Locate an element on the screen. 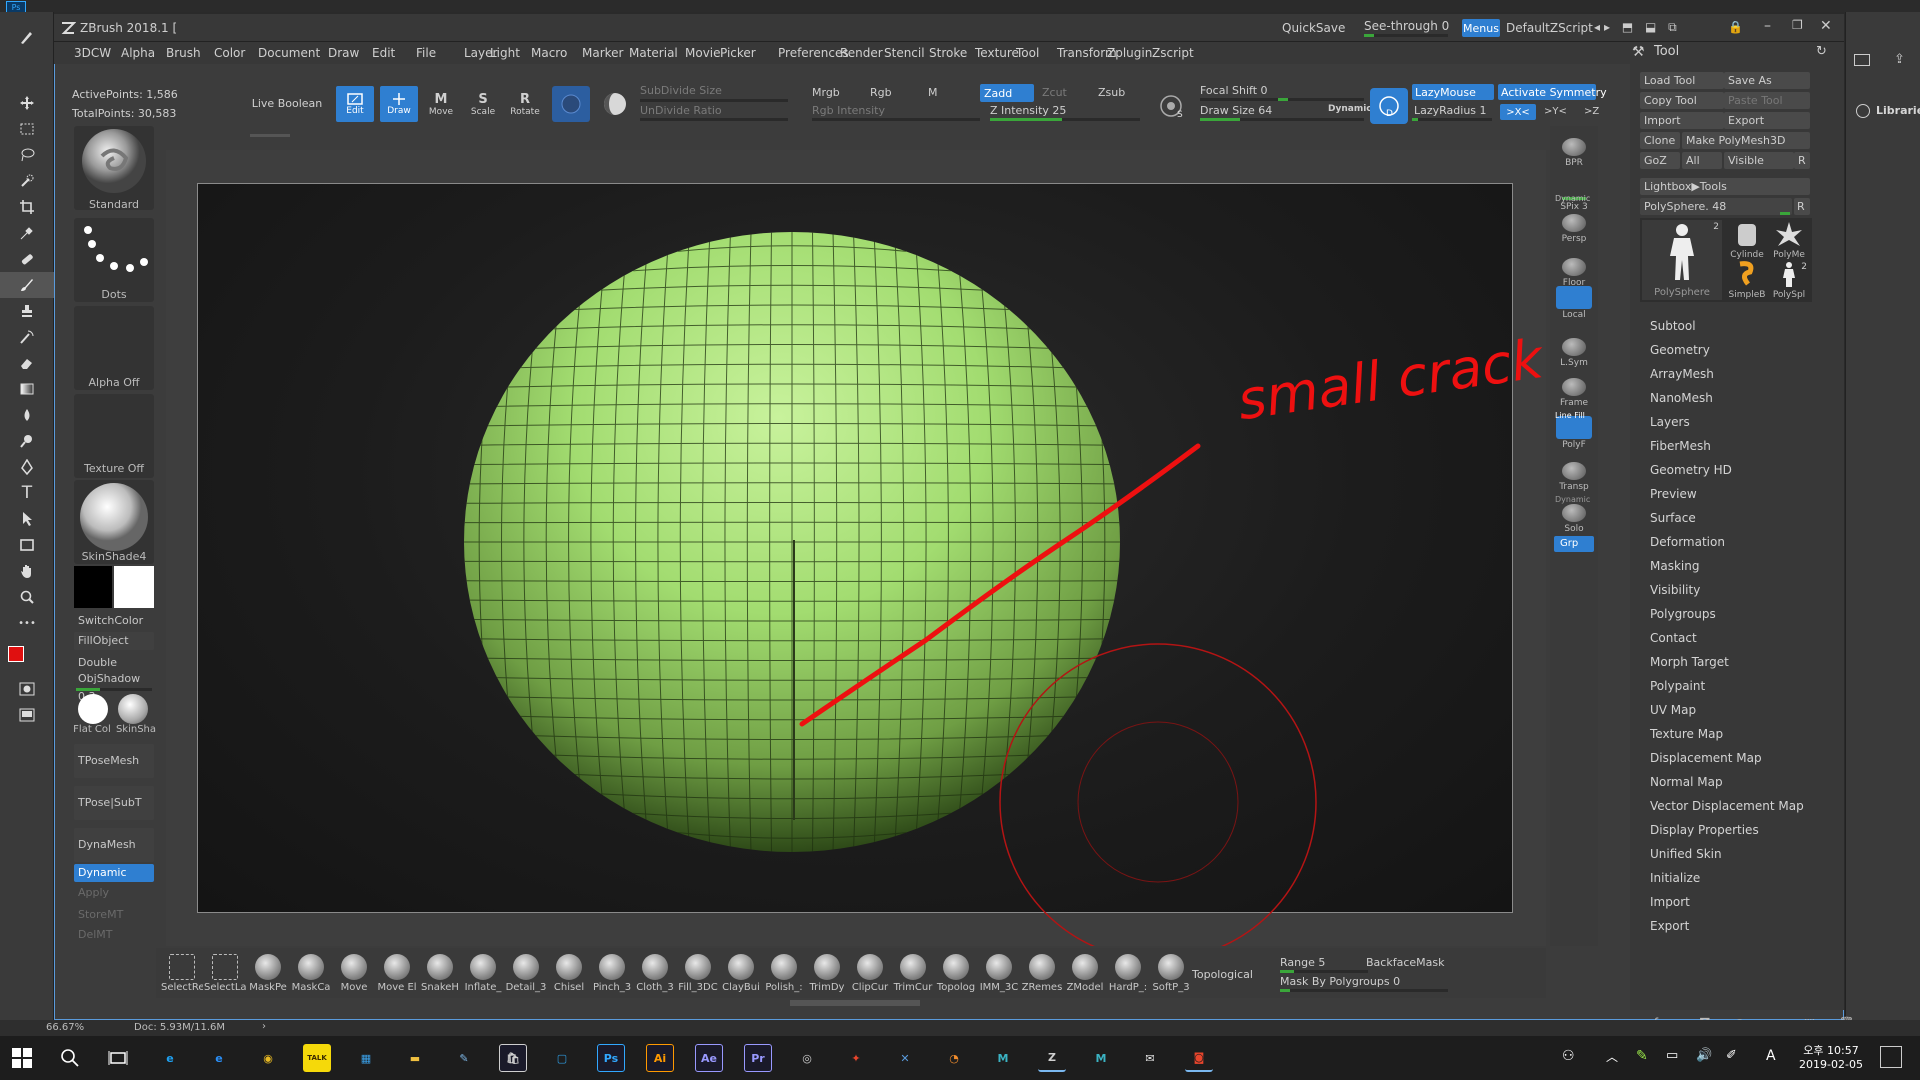 The width and height of the screenshot is (1920, 1080). tool-section-polygroups: Polygroups is located at coordinates (1683, 614).